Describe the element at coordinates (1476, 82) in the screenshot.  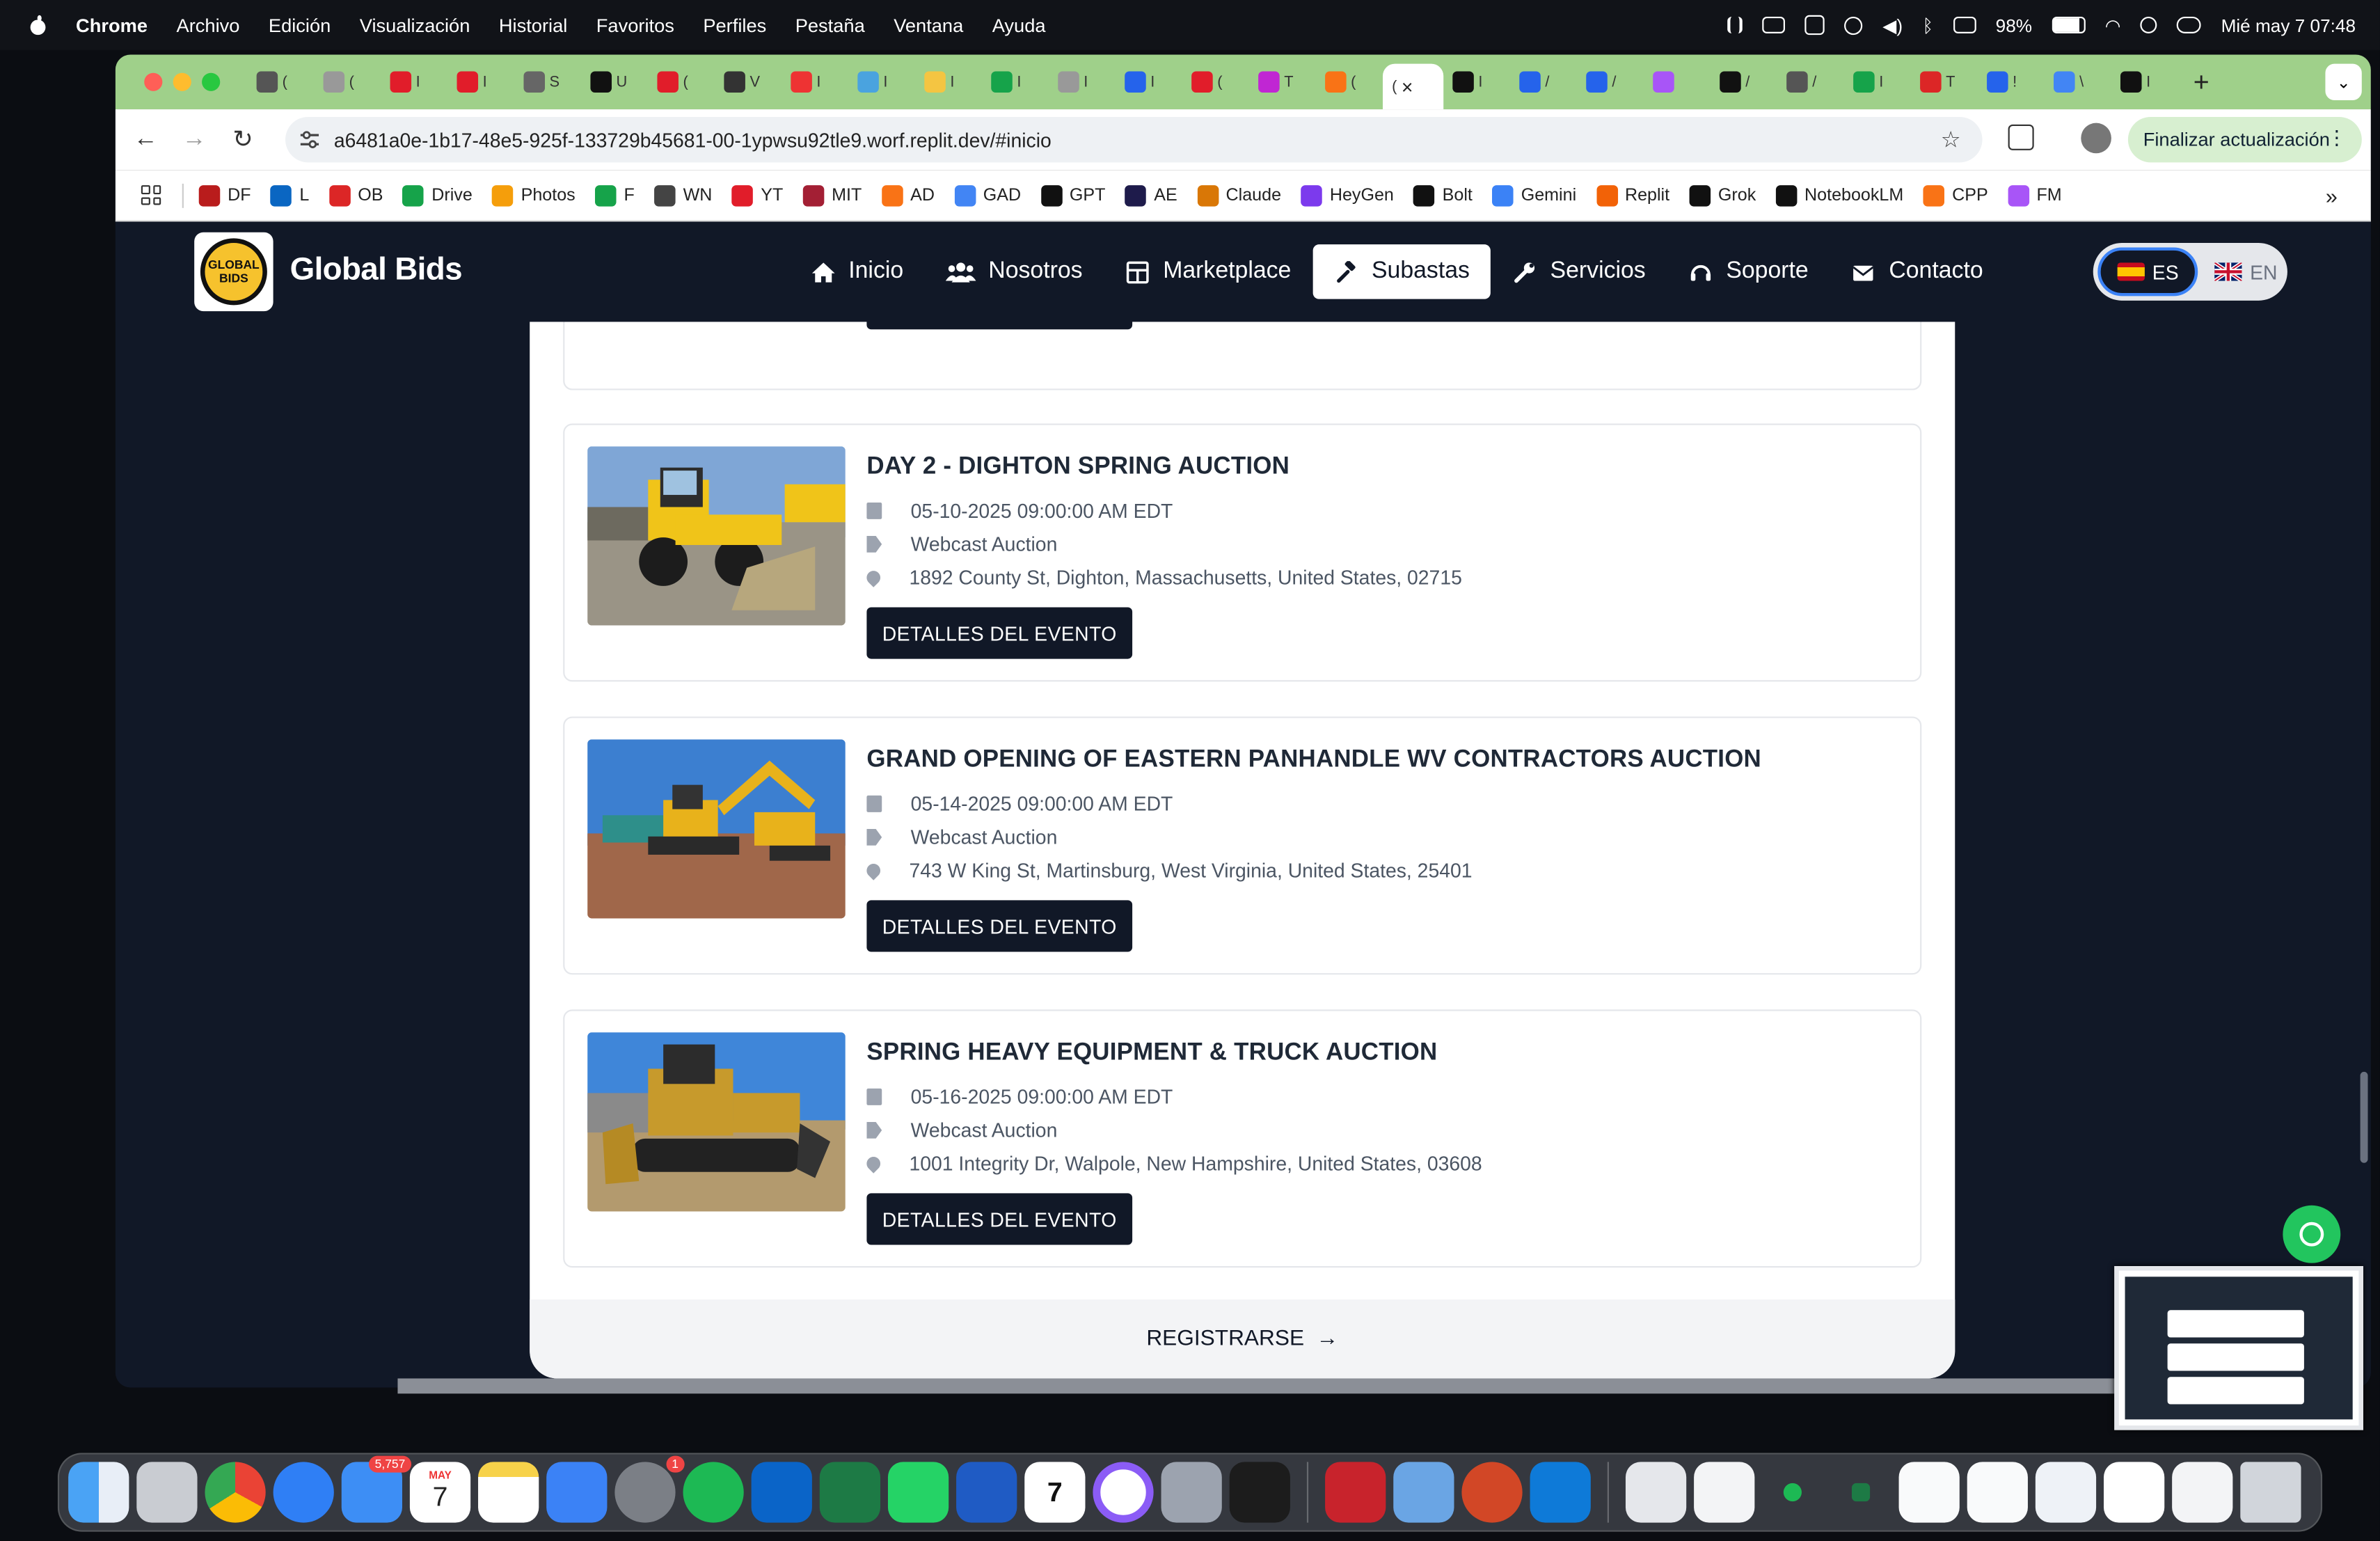
I see `tab-after-0: I` at that location.